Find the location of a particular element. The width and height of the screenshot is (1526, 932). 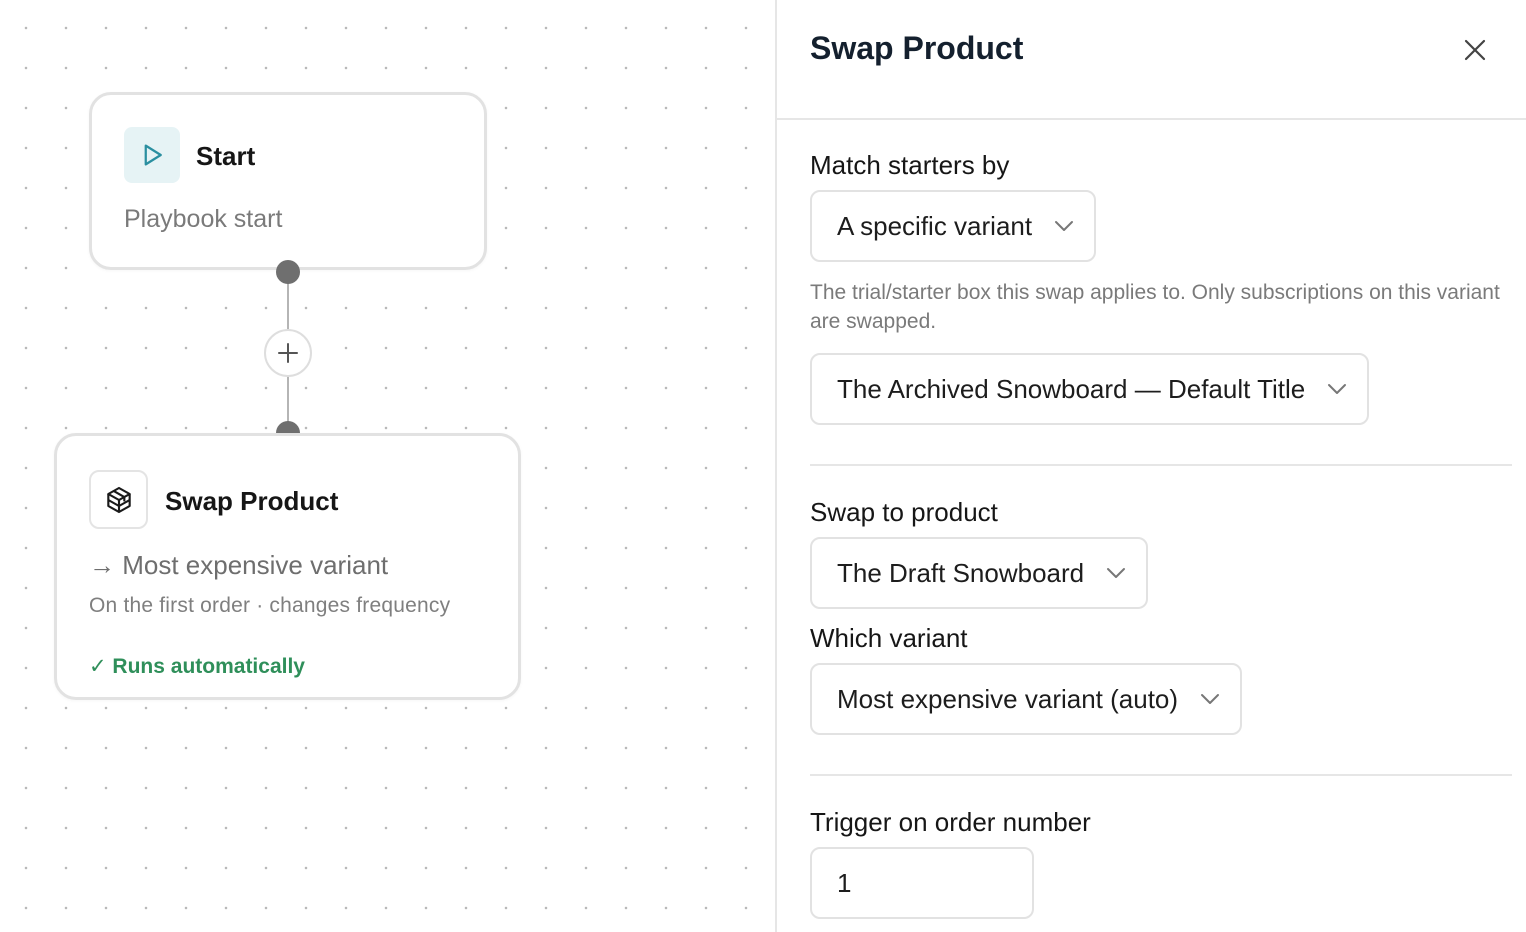

which-variant-select: Most expensive variant (auto) is located at coordinates (1026, 699).